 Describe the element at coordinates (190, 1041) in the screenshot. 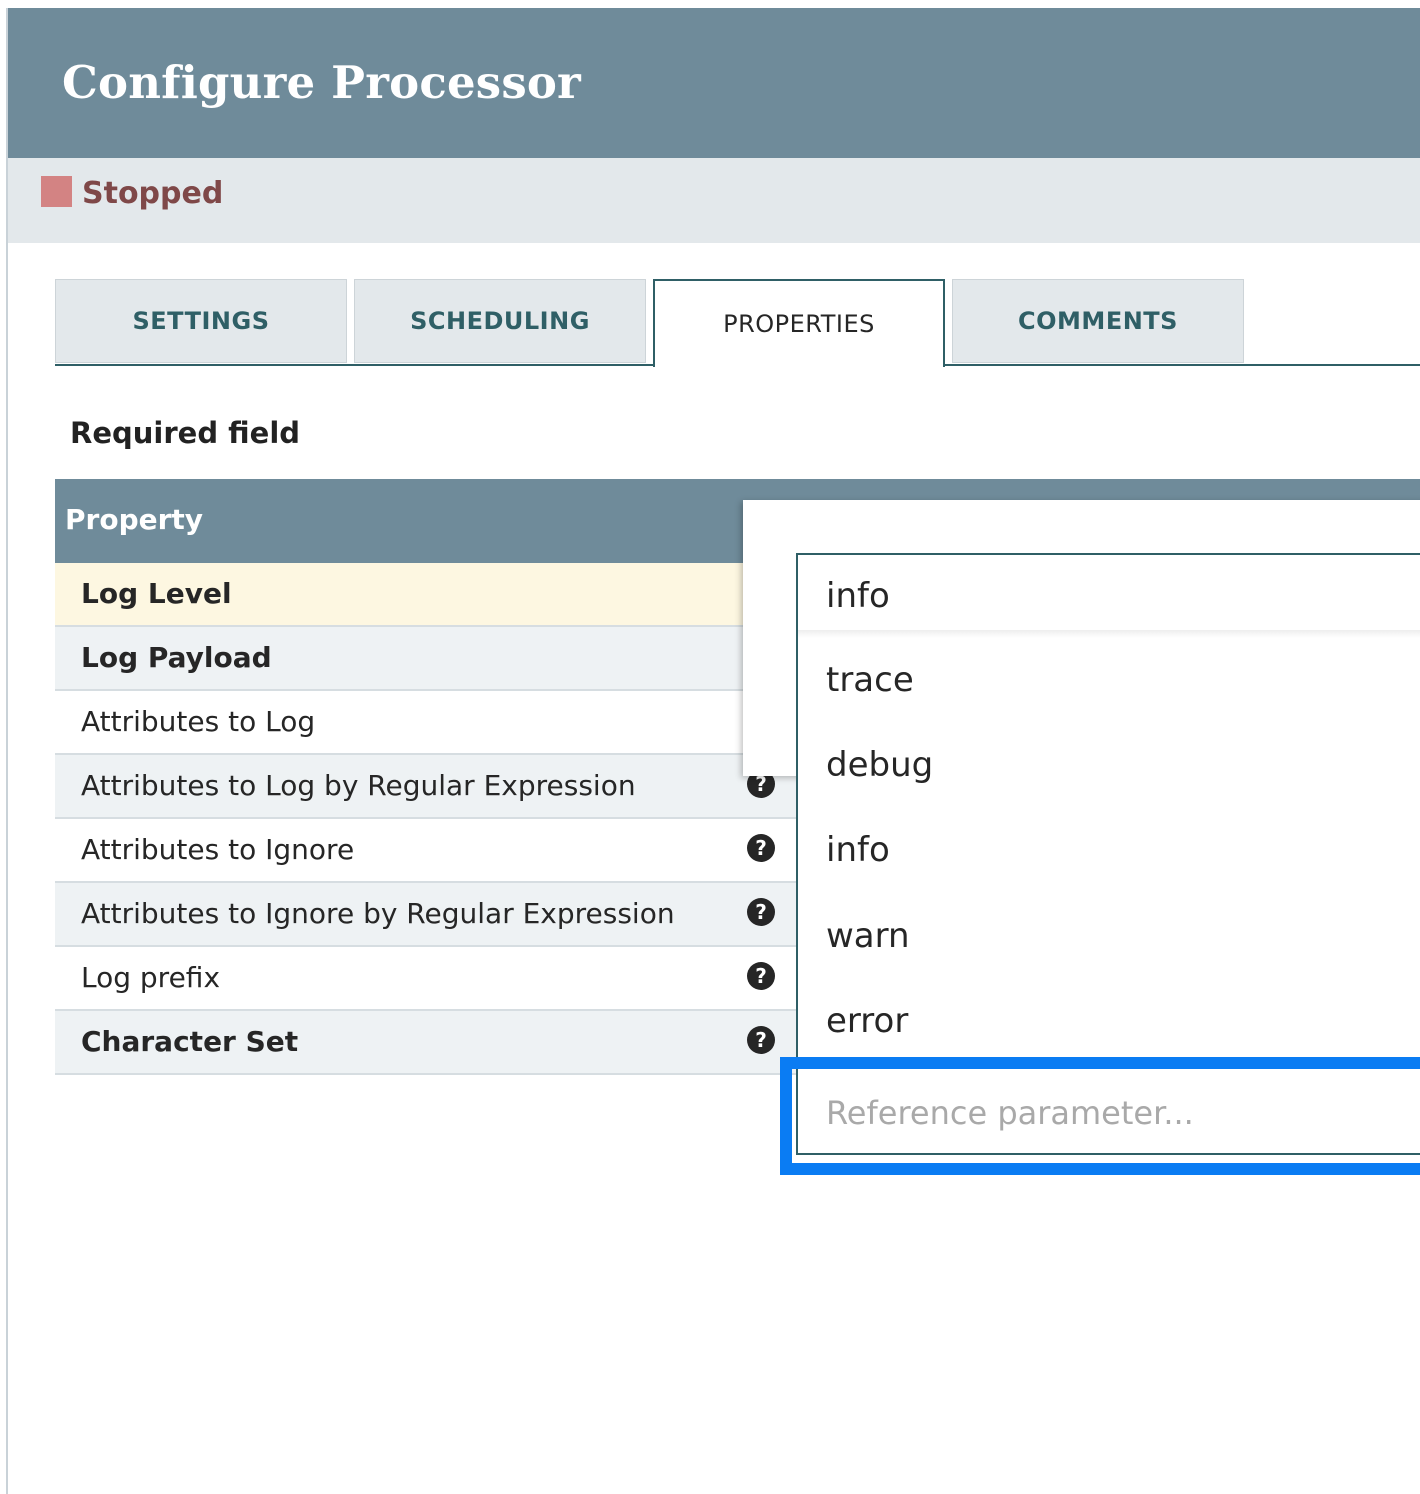

I see `property-name: Character Set` at that location.